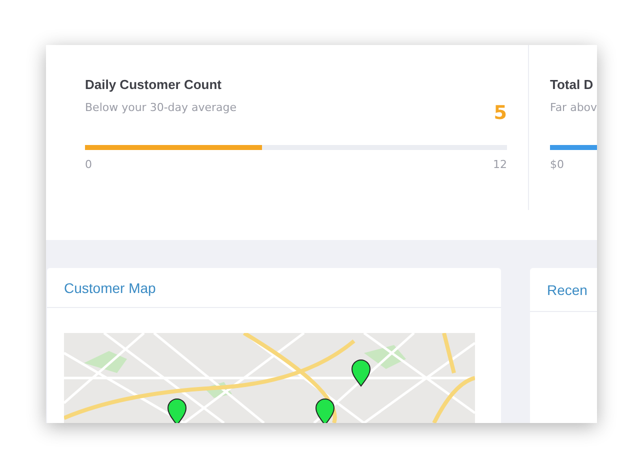 Image resolution: width=640 pixels, height=470 pixels. Describe the element at coordinates (154, 84) in the screenshot. I see `stat-title: Daily Customer Count` at that location.